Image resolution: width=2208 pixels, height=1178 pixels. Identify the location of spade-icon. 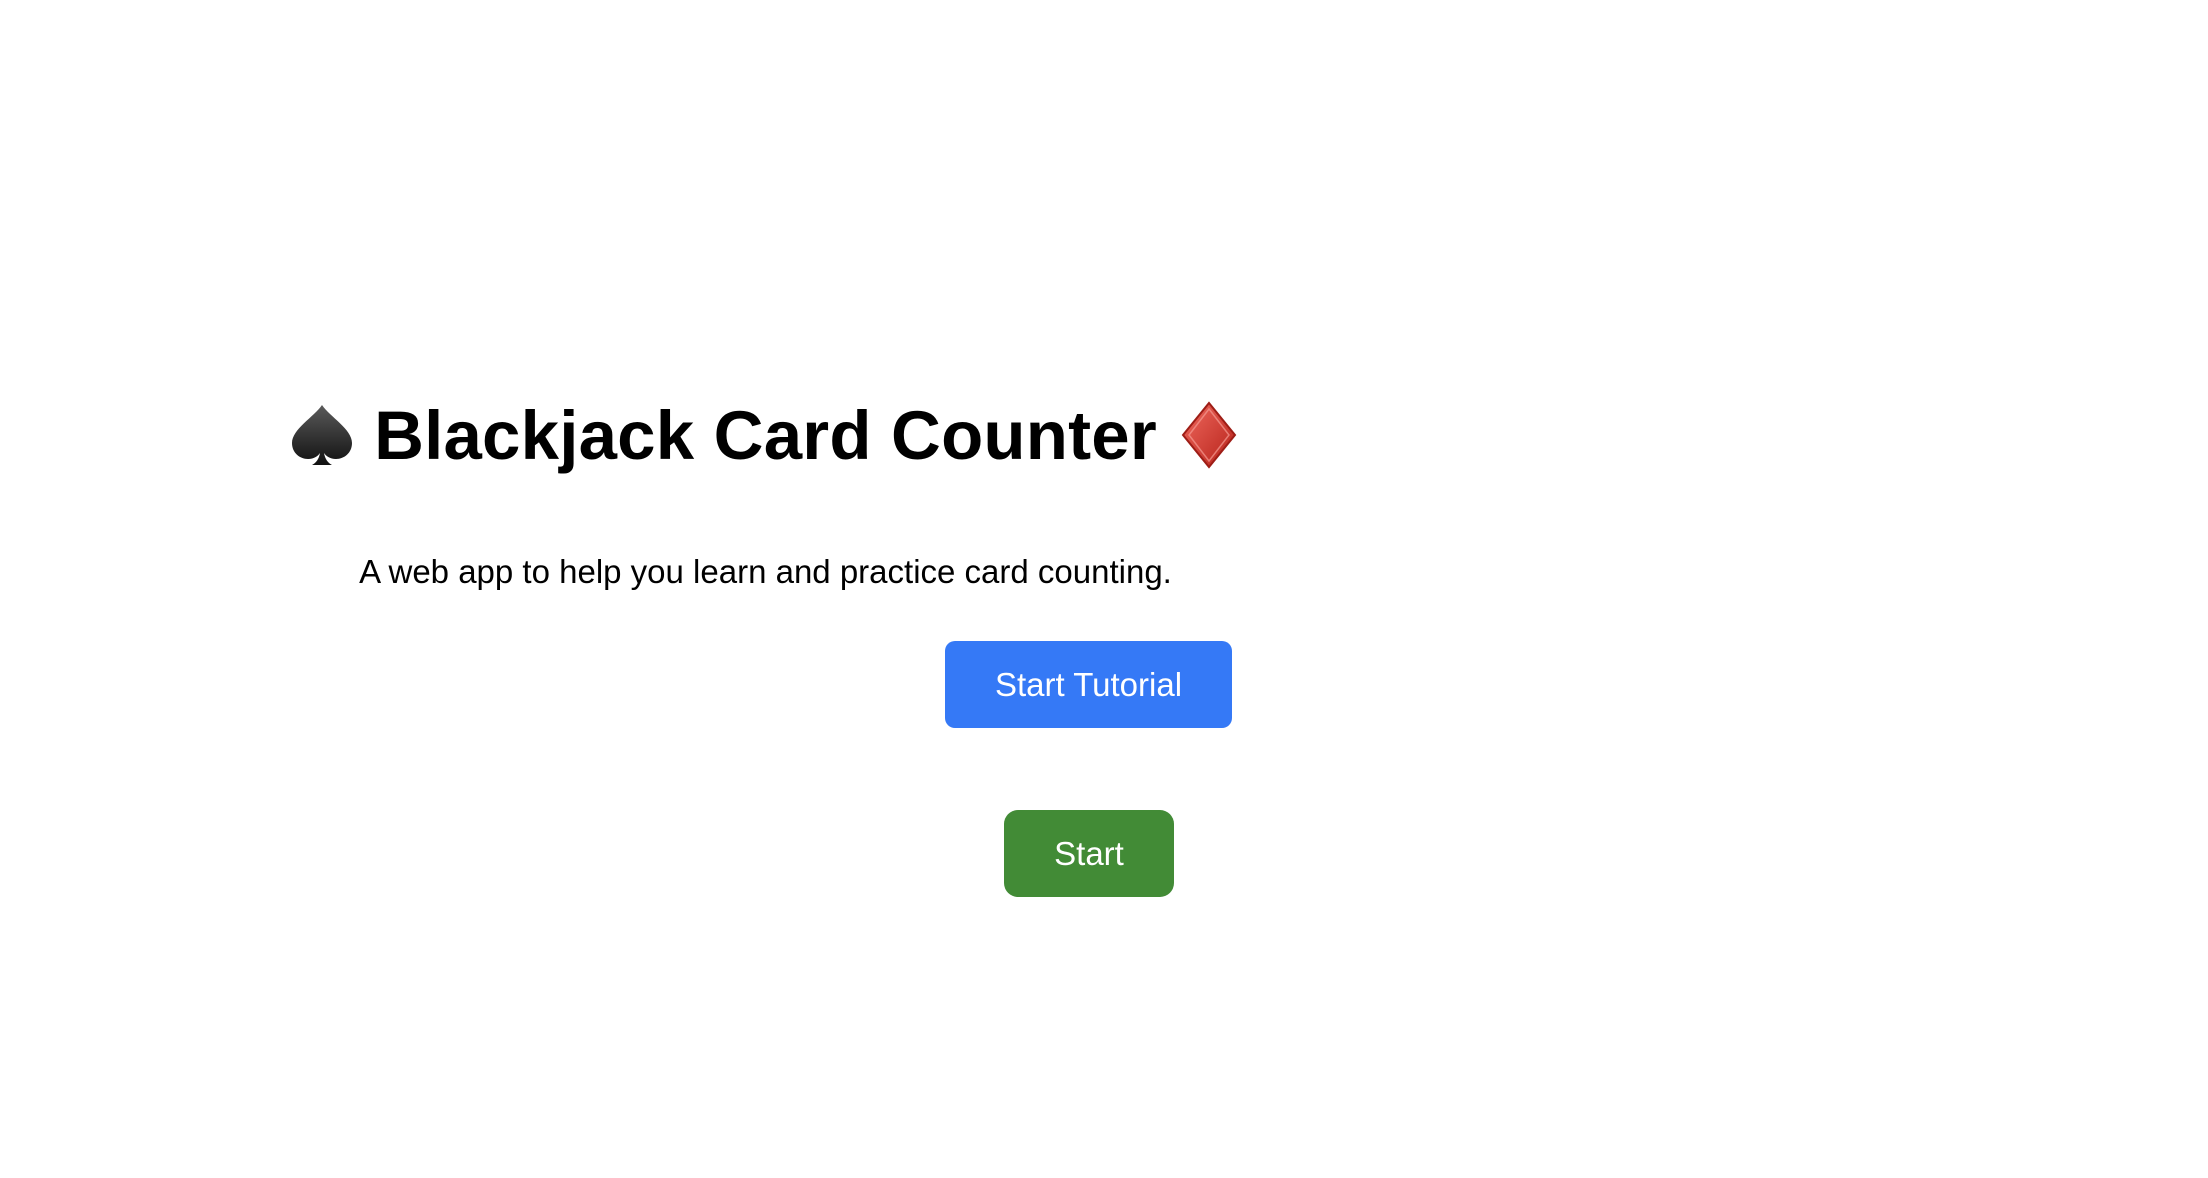
(322, 435).